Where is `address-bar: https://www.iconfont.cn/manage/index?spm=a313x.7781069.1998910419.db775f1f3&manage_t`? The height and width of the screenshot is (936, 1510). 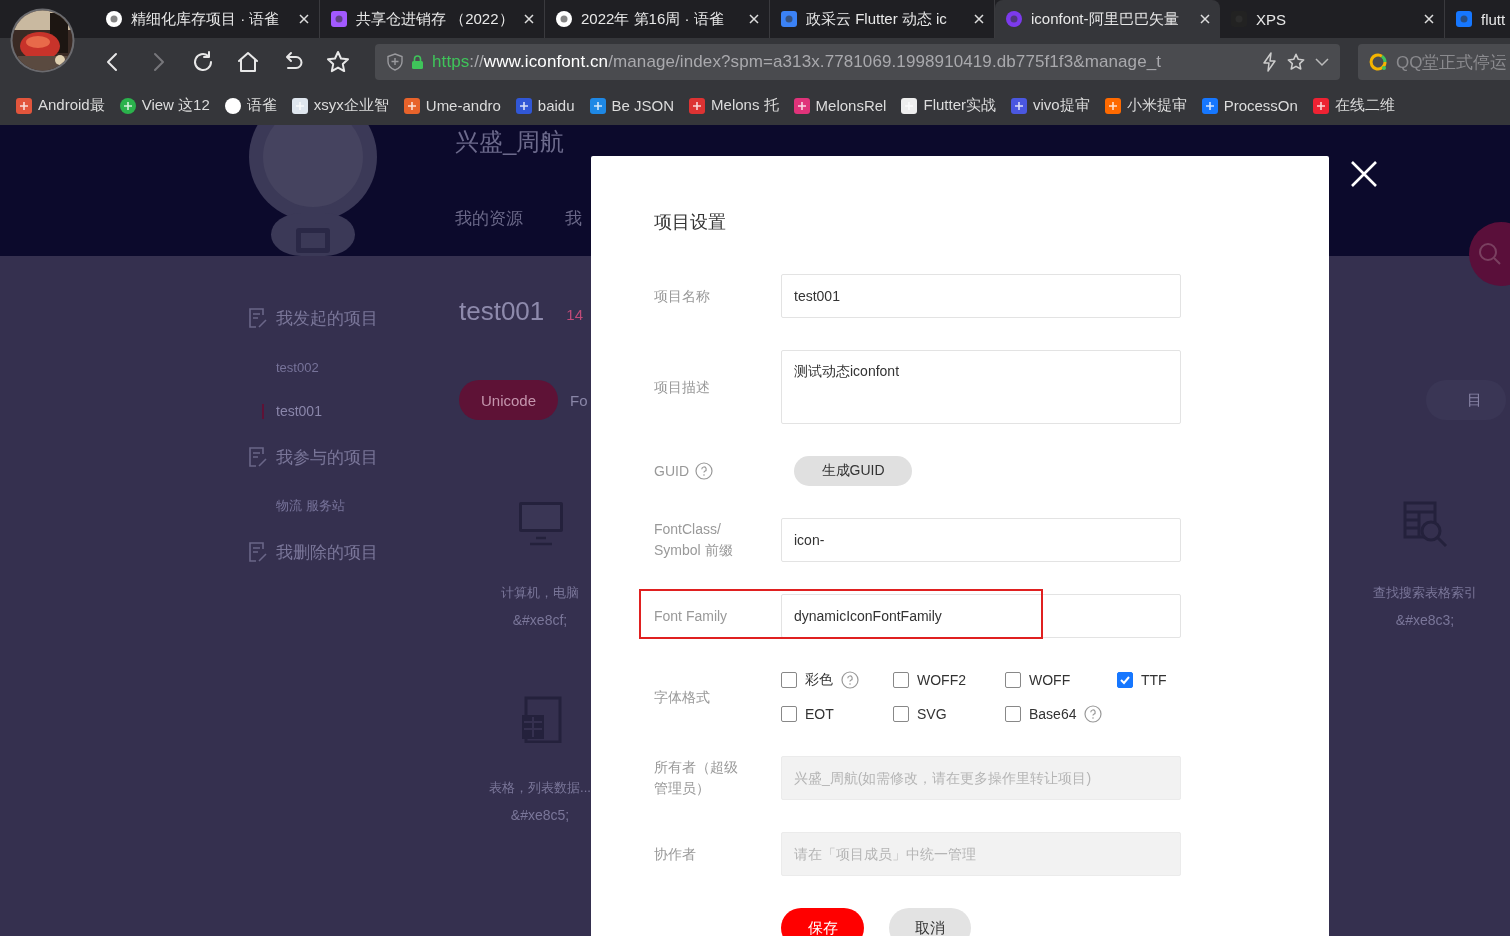
address-bar: https://www.iconfont.cn/manage/index?spm=a313x.7781069.1998910419.db775f1f3&manage_t is located at coordinates (857, 62).